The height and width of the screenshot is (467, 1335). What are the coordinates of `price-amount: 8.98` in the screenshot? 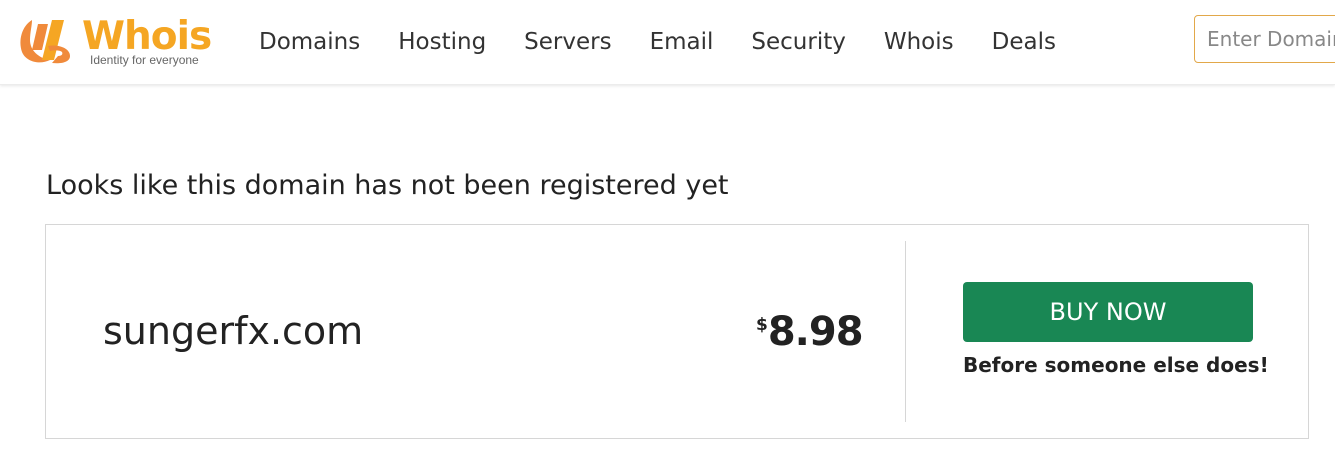 It's located at (815, 332).